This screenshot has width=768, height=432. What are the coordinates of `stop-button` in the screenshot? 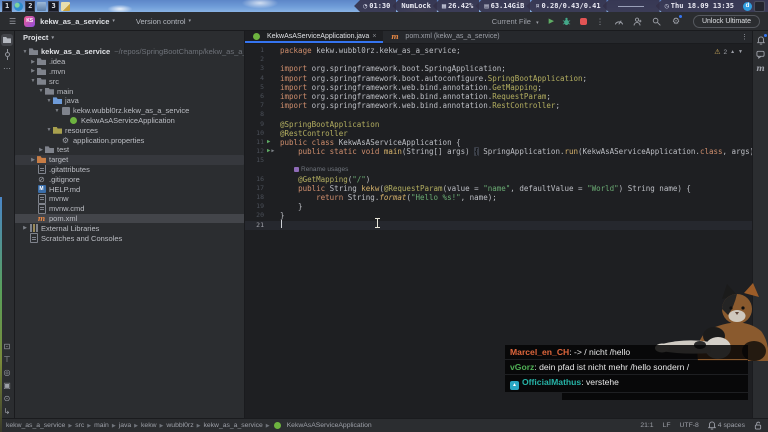 It's located at (583, 21).